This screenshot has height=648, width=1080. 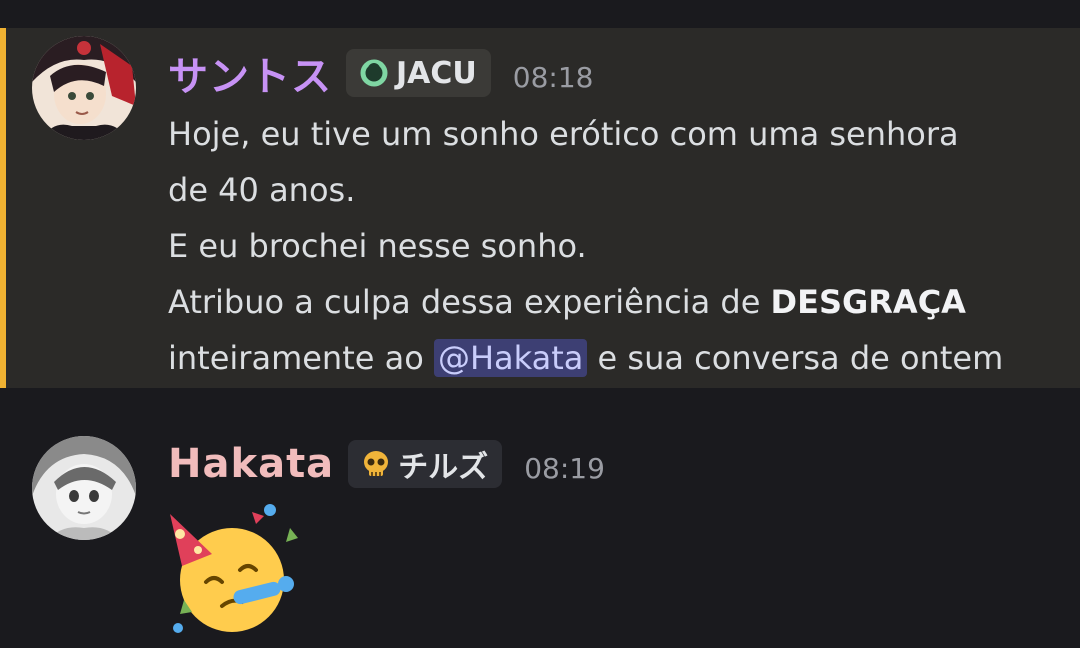 I want to click on green-ring-icon, so click(x=374, y=73).